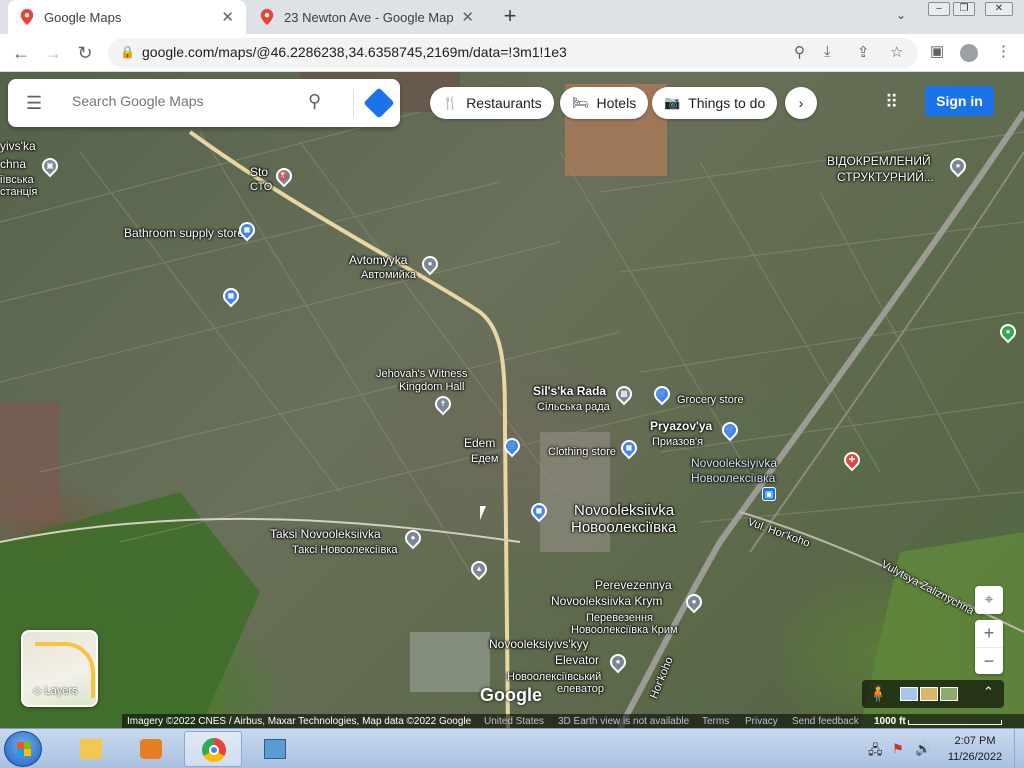  I want to click on volume-icon: 🔊, so click(923, 749).